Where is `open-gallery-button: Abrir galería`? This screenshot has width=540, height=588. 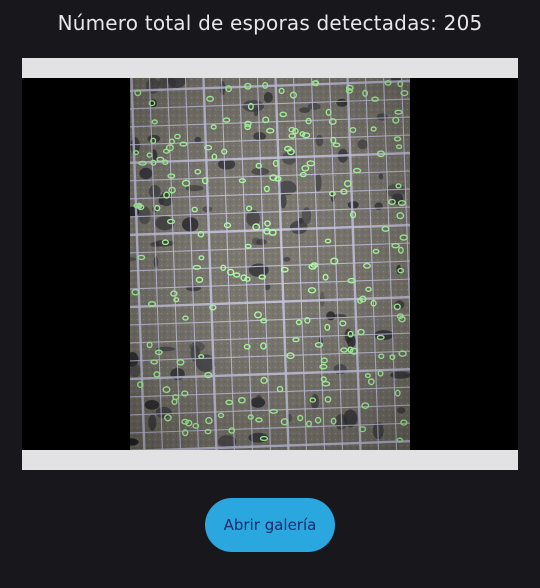 open-gallery-button: Abrir galería is located at coordinates (270, 525).